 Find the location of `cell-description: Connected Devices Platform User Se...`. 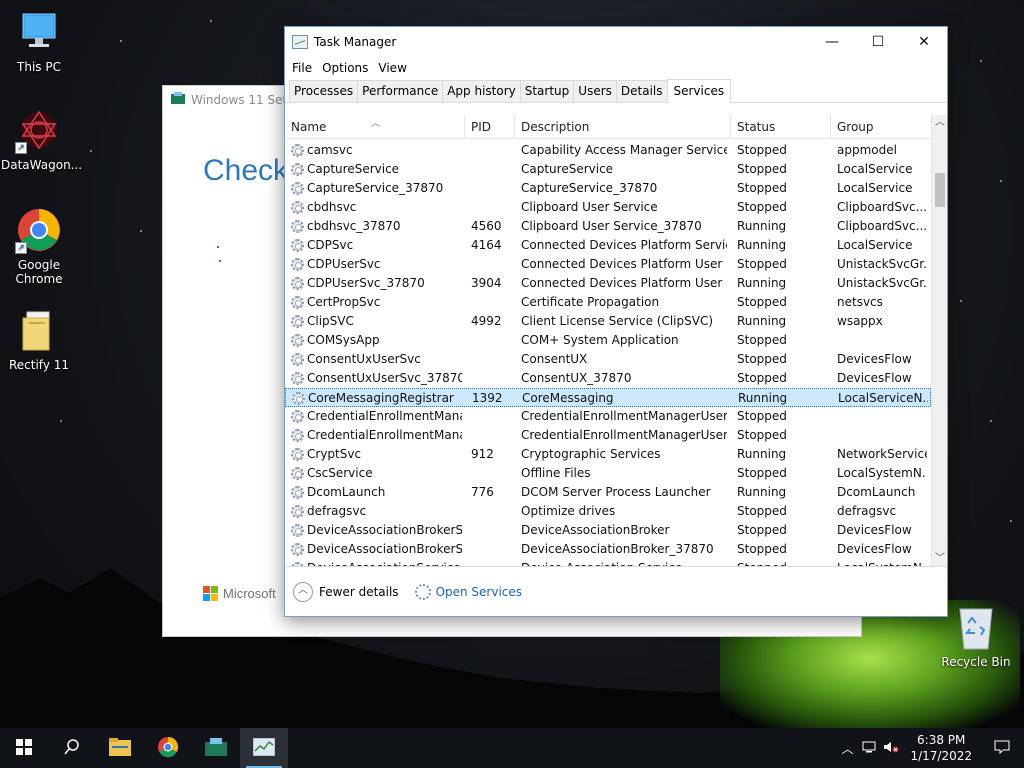

cell-description: Connected Devices Platform User Se... is located at coordinates (624, 264).